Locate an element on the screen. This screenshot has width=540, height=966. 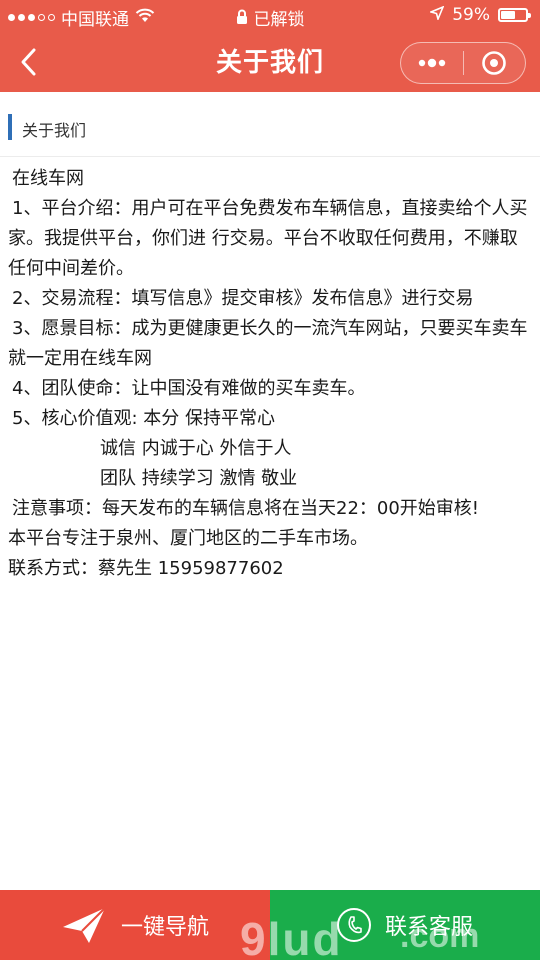
section-header: 关于我们 is located at coordinates (270, 128).